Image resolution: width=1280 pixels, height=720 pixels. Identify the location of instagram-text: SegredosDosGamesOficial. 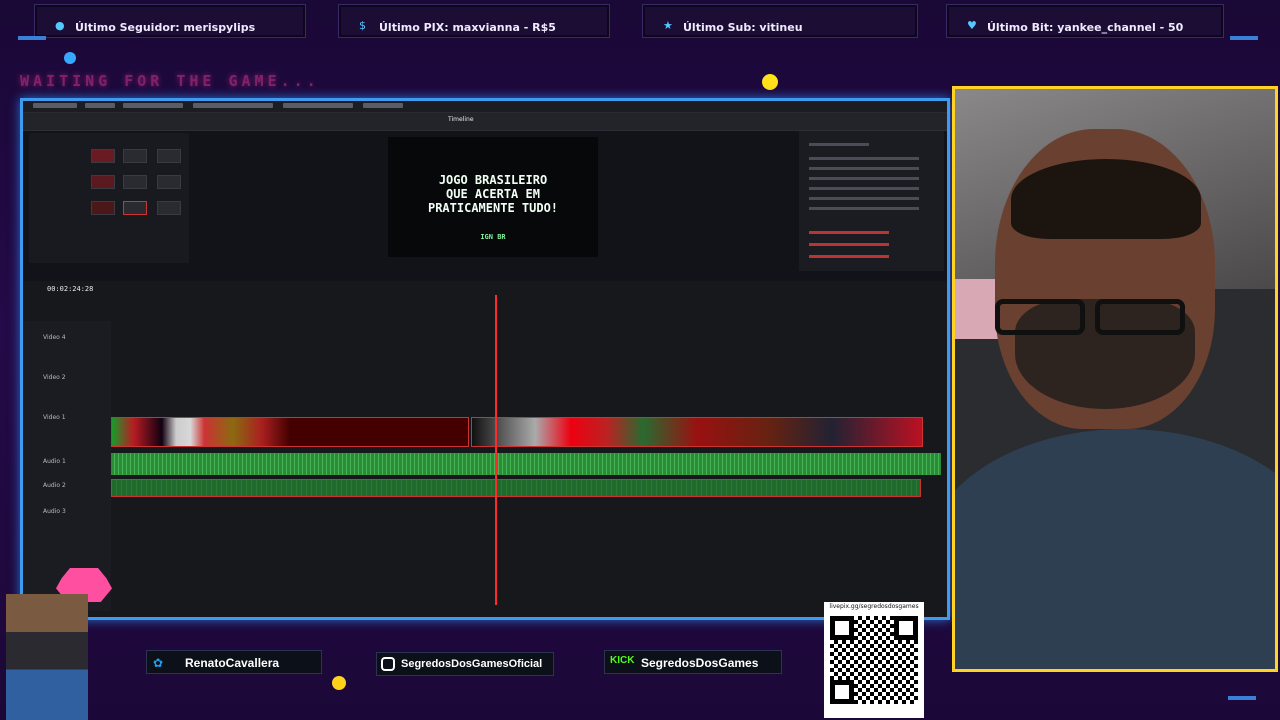
(472, 664).